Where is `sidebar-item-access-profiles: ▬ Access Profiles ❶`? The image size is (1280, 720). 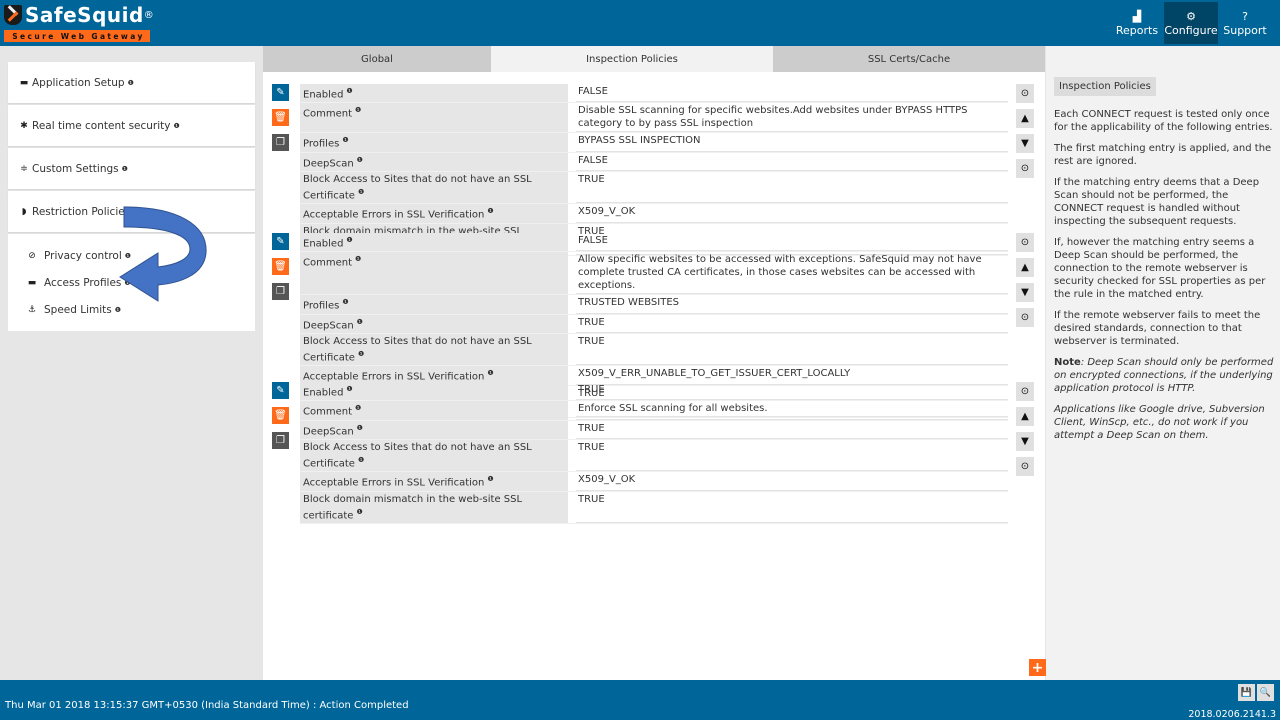
sidebar-item-access-profiles: ▬ Access Profiles ❶ is located at coordinates (140, 282).